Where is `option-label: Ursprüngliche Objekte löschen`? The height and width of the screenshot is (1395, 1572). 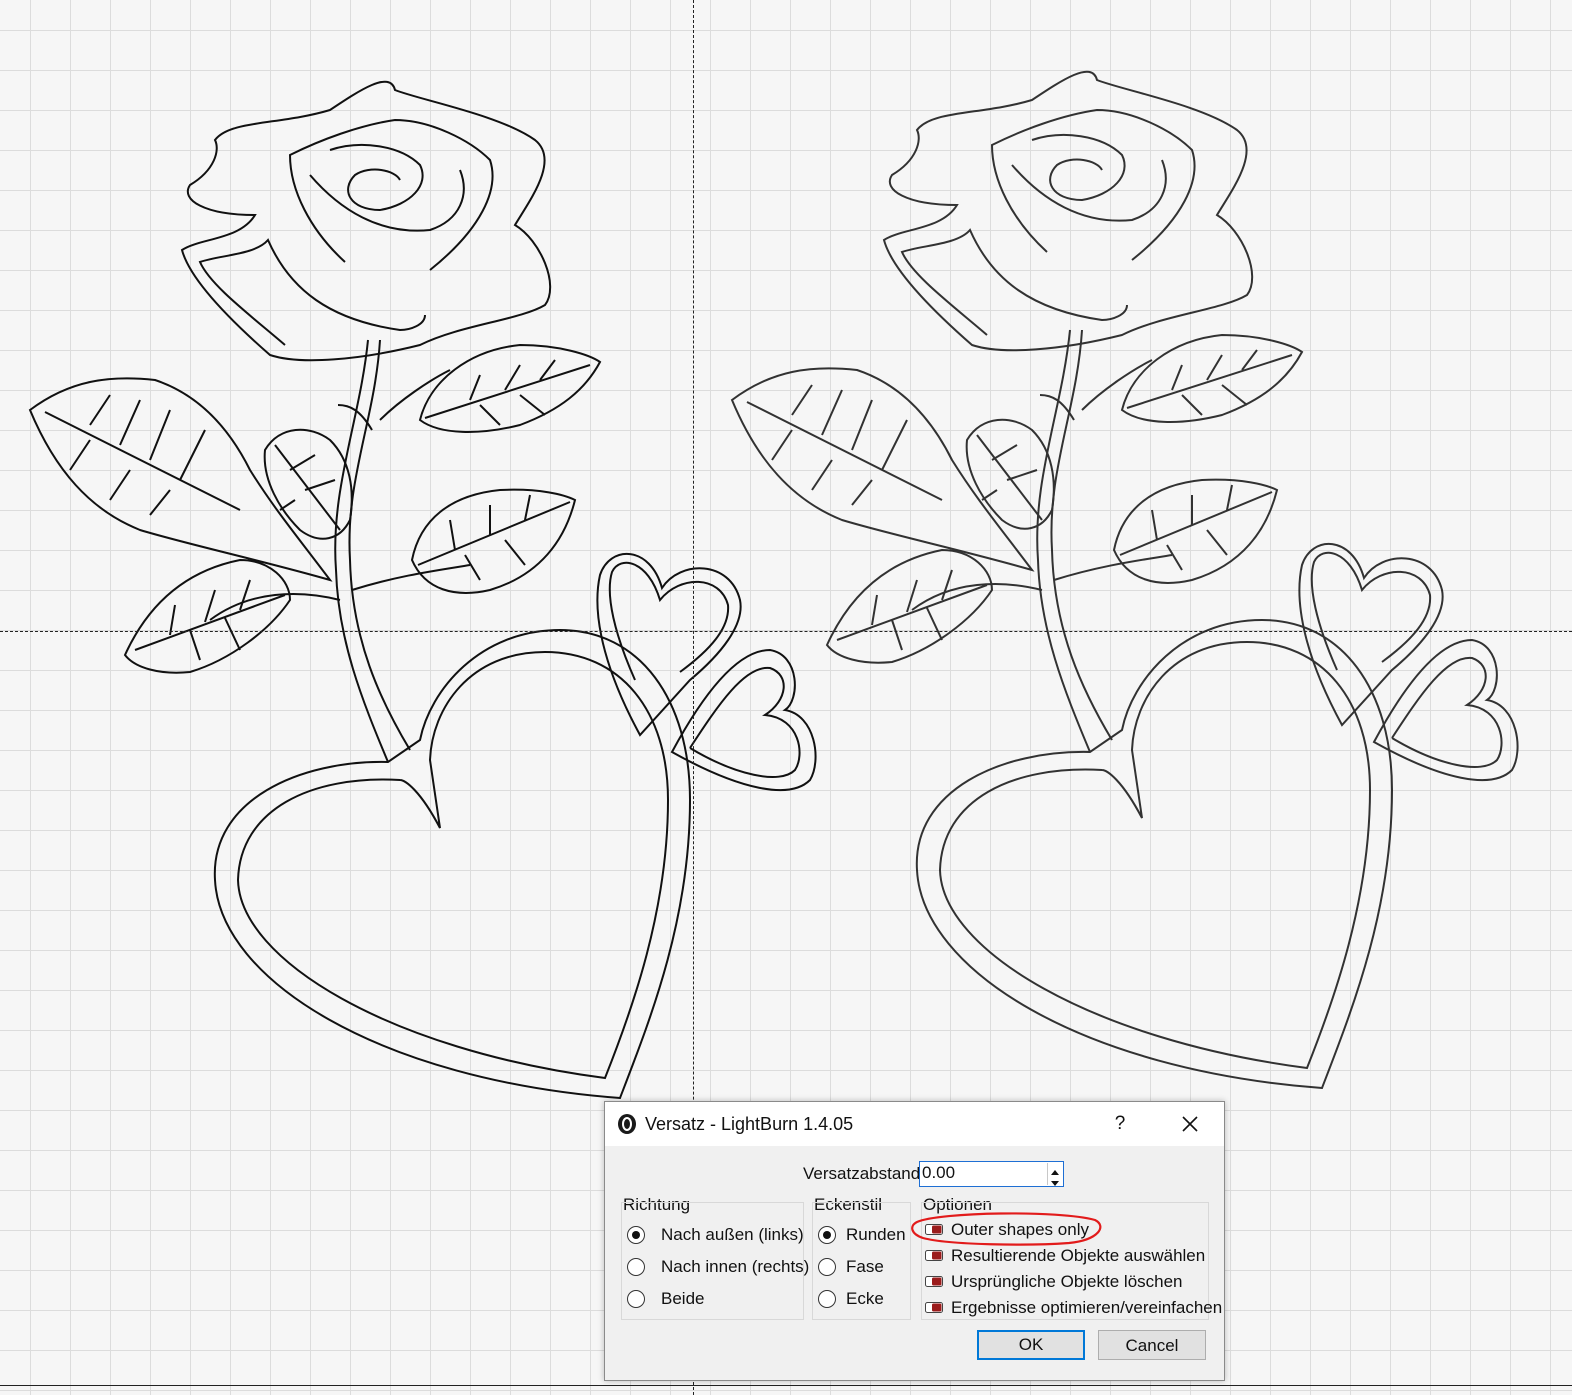
option-label: Ursprüngliche Objekte löschen is located at coordinates (1067, 1281).